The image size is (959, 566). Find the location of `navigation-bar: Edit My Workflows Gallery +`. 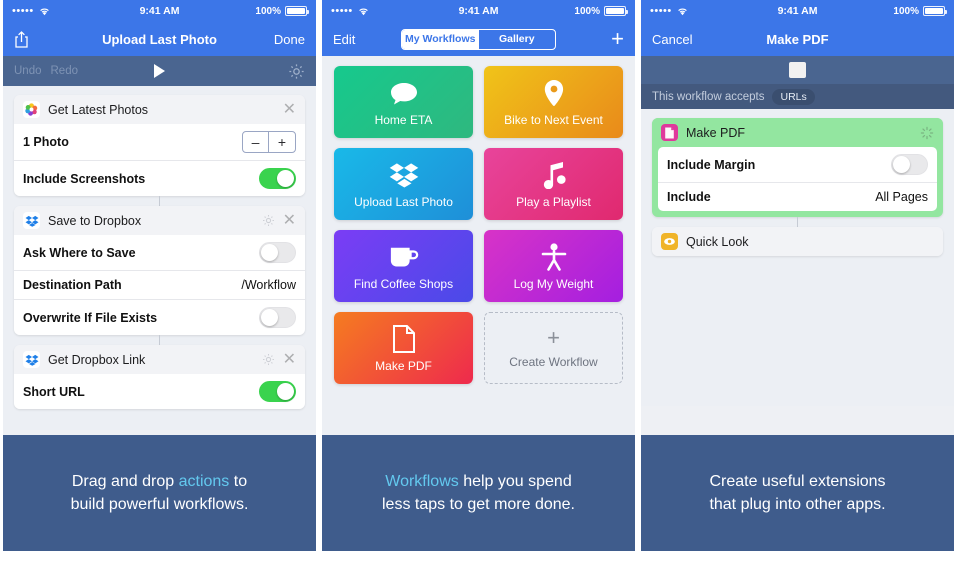

navigation-bar: Edit My Workflows Gallery + is located at coordinates (478, 39).